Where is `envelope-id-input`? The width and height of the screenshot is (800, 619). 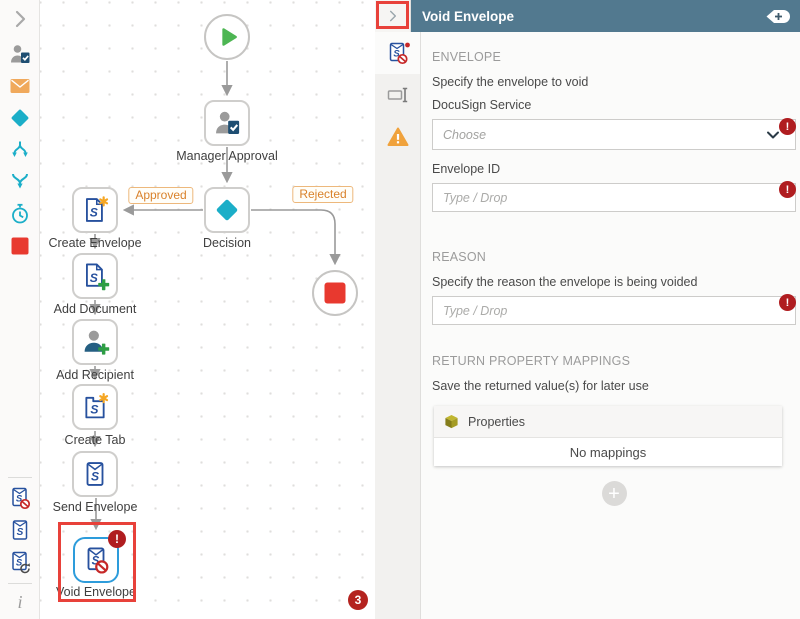 envelope-id-input is located at coordinates (614, 197).